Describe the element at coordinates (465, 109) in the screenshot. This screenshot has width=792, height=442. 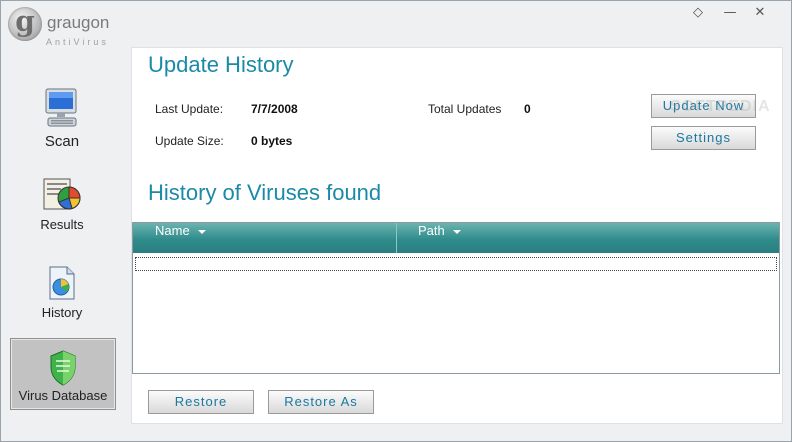
I see `total-updates-label: Total Updates` at that location.